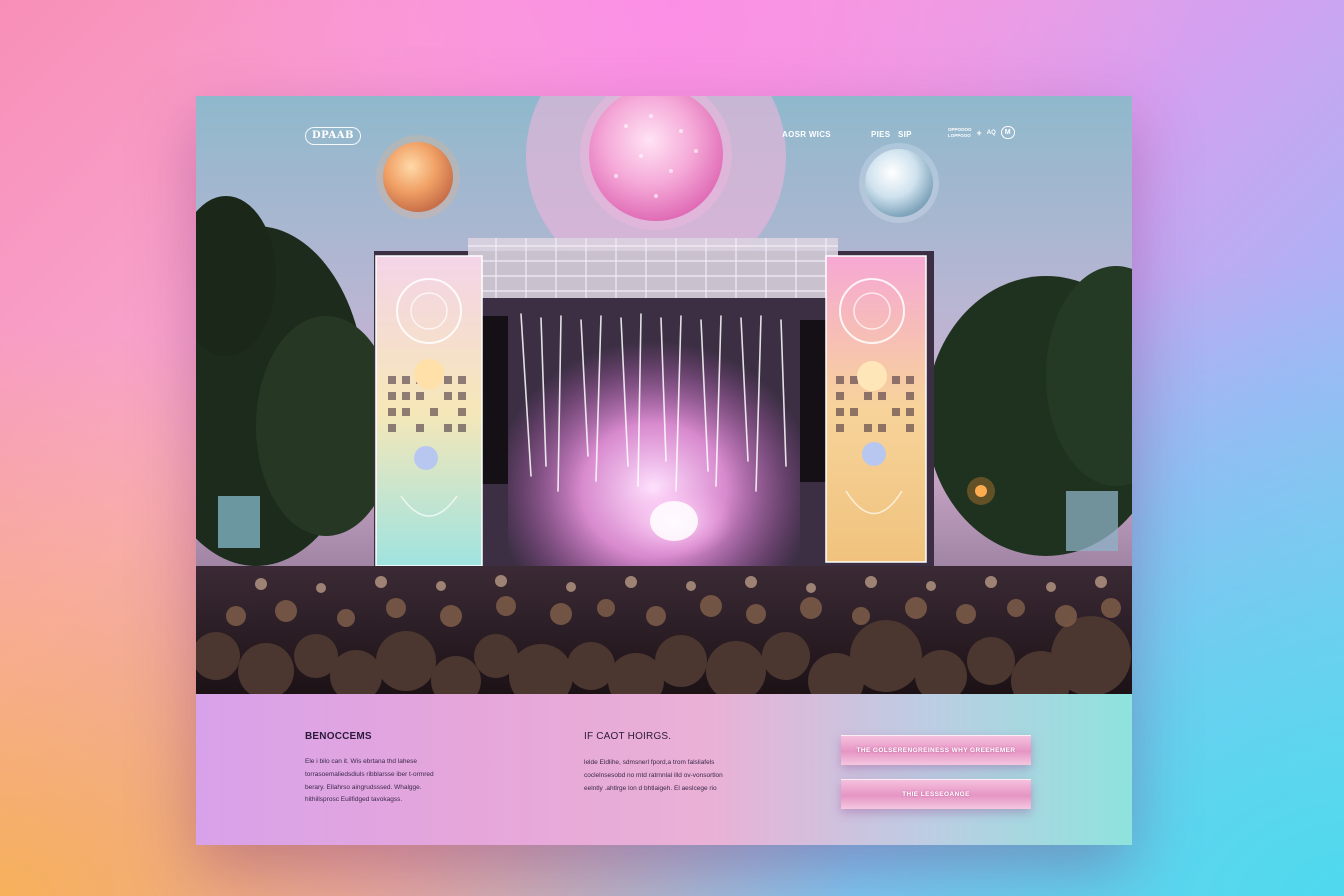 This screenshot has height=896, width=1344. What do you see at coordinates (333, 136) in the screenshot?
I see `brand-logo: DPAAB` at bounding box center [333, 136].